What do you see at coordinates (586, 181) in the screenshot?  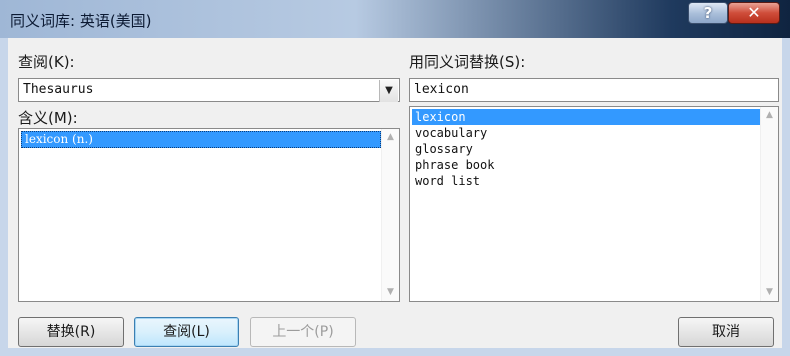 I see `list-item: word list` at bounding box center [586, 181].